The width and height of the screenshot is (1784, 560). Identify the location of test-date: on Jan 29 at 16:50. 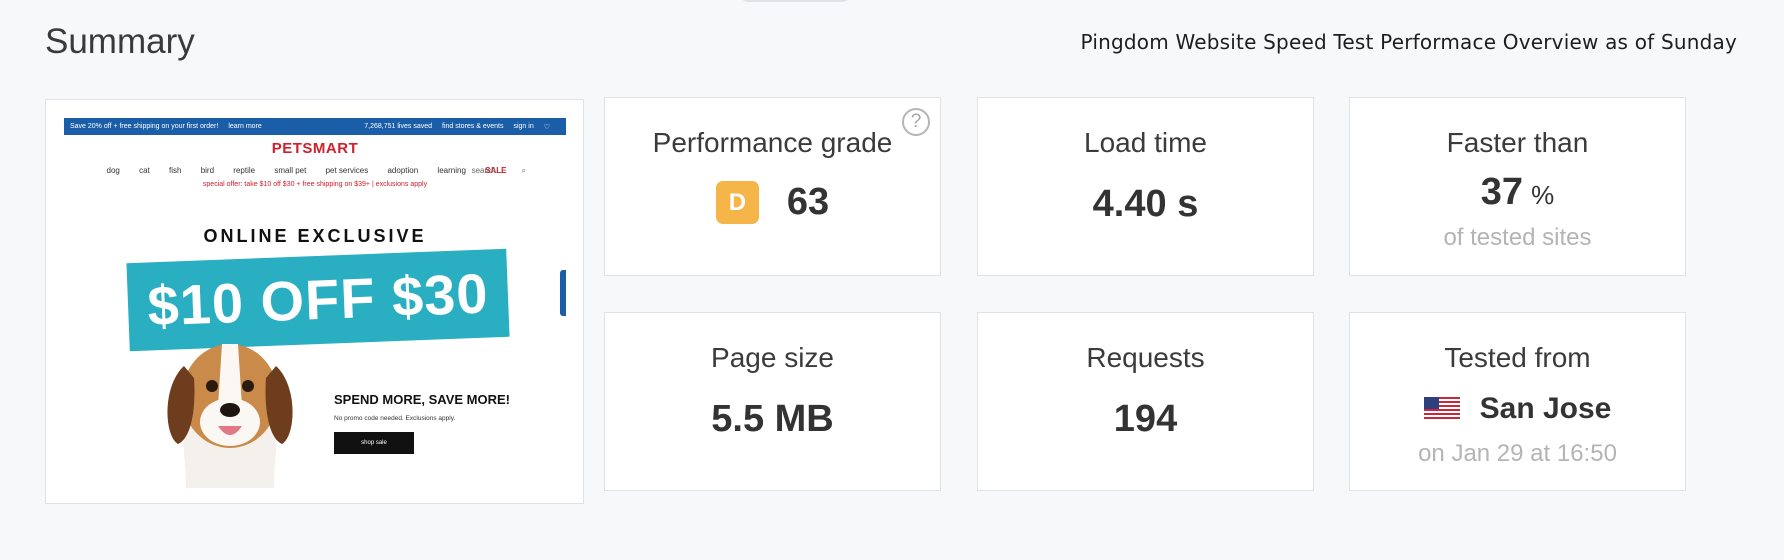
(1517, 453).